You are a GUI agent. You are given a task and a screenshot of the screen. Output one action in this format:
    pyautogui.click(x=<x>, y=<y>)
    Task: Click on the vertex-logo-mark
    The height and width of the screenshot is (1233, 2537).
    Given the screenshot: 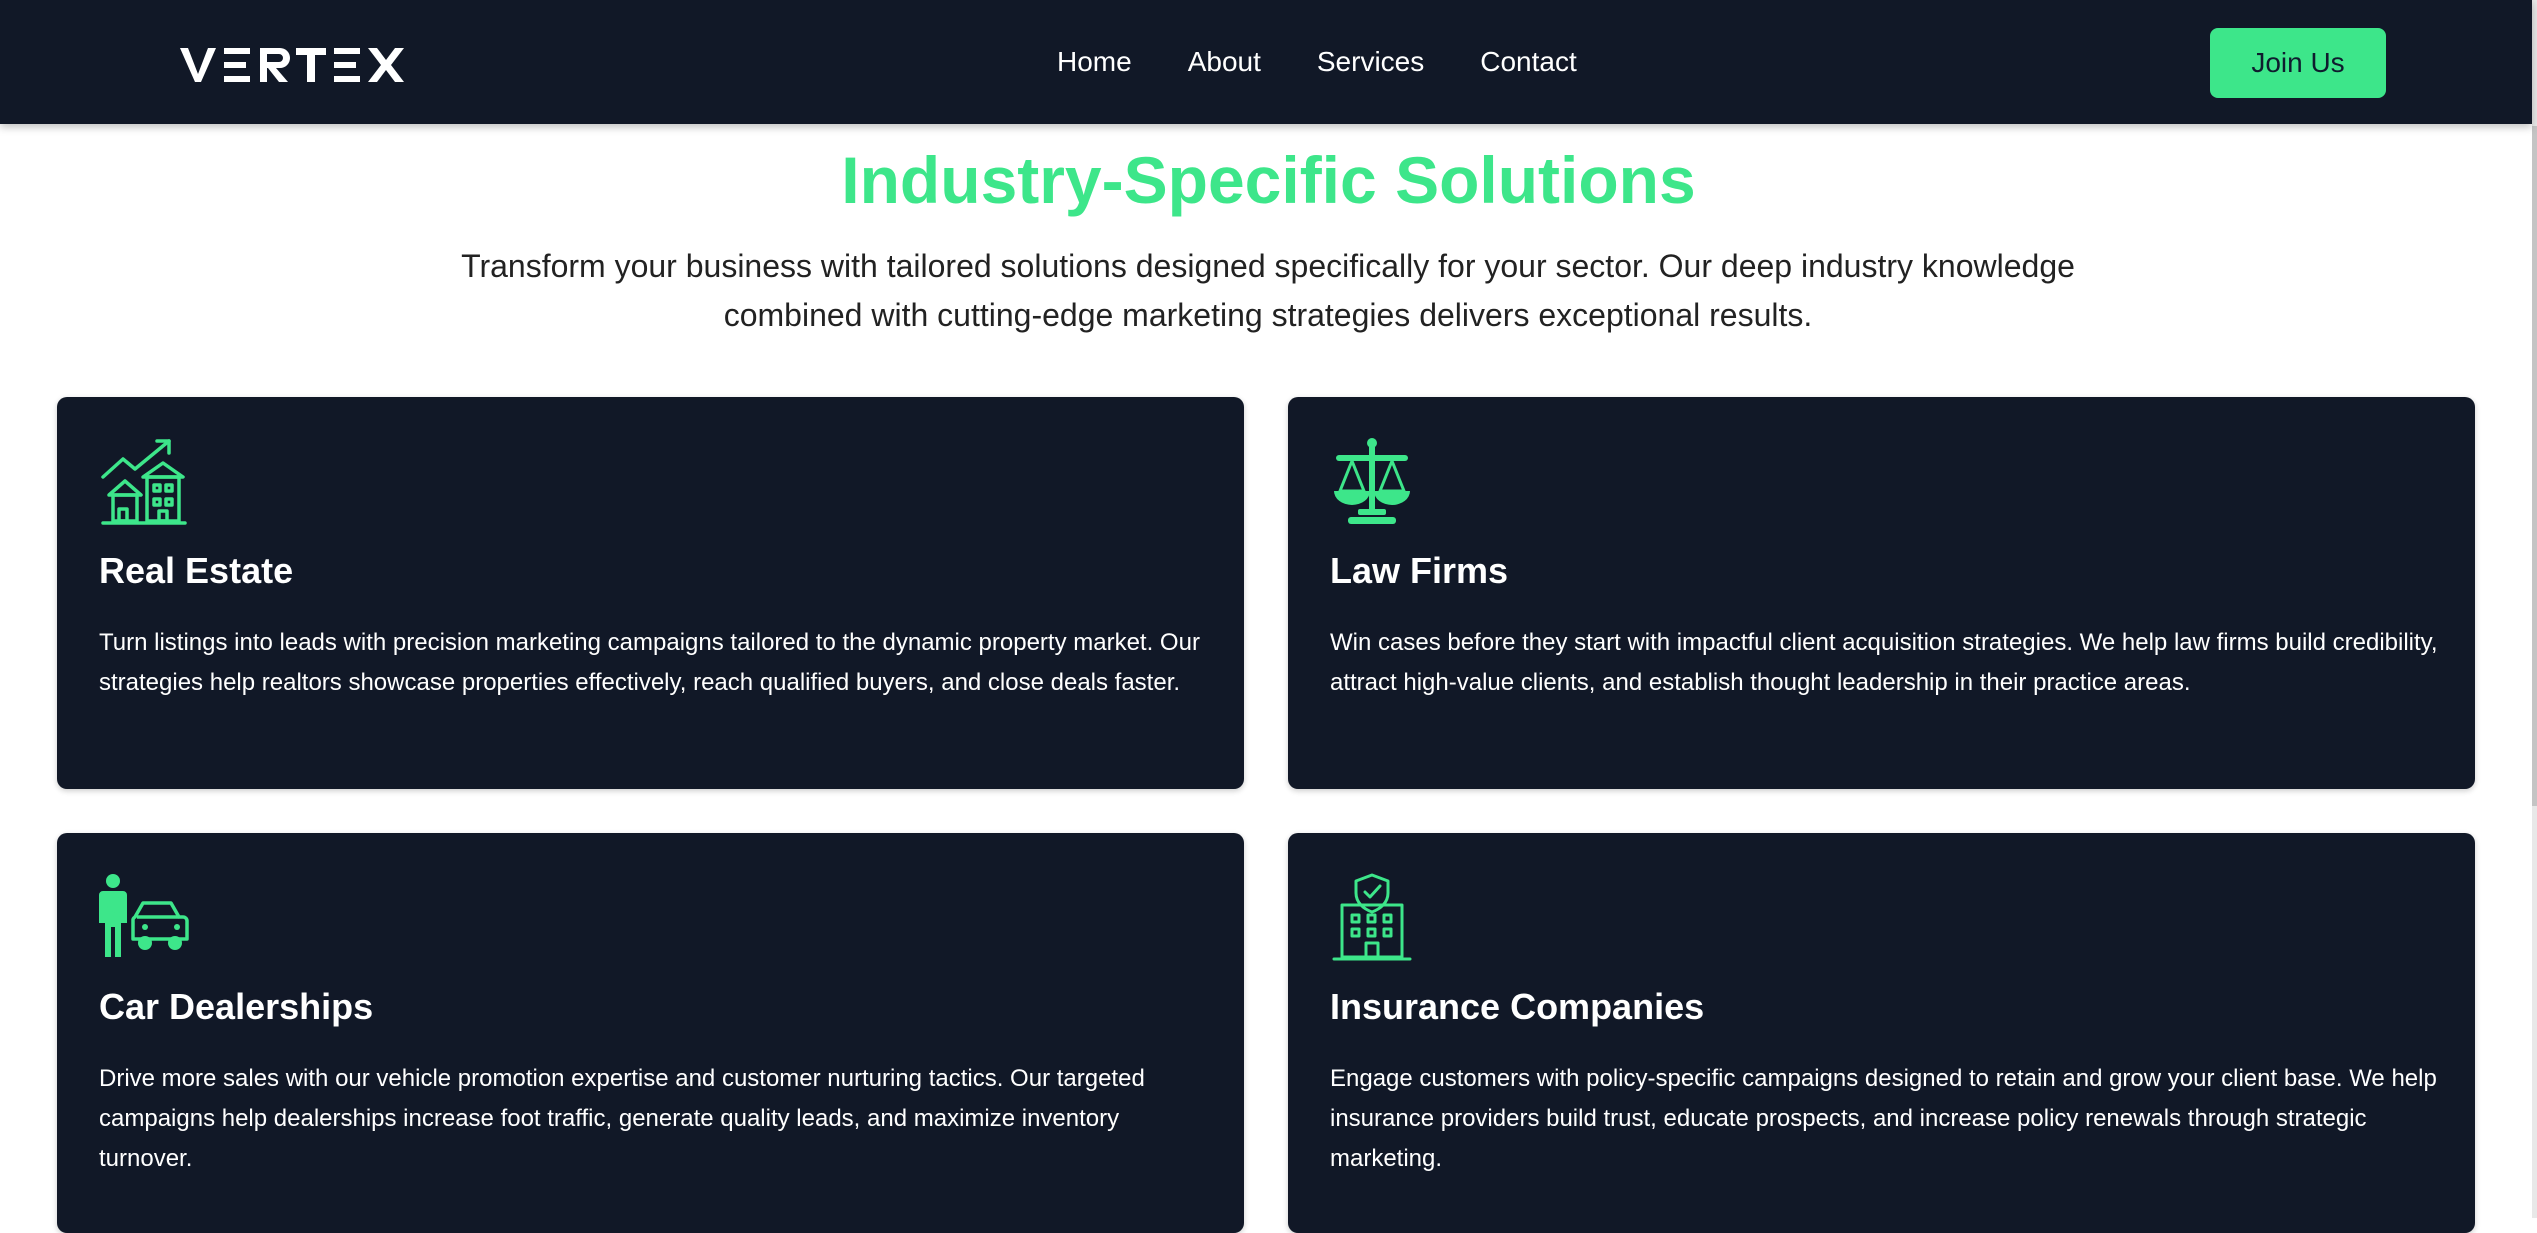 What is the action you would take?
    pyautogui.click(x=292, y=65)
    